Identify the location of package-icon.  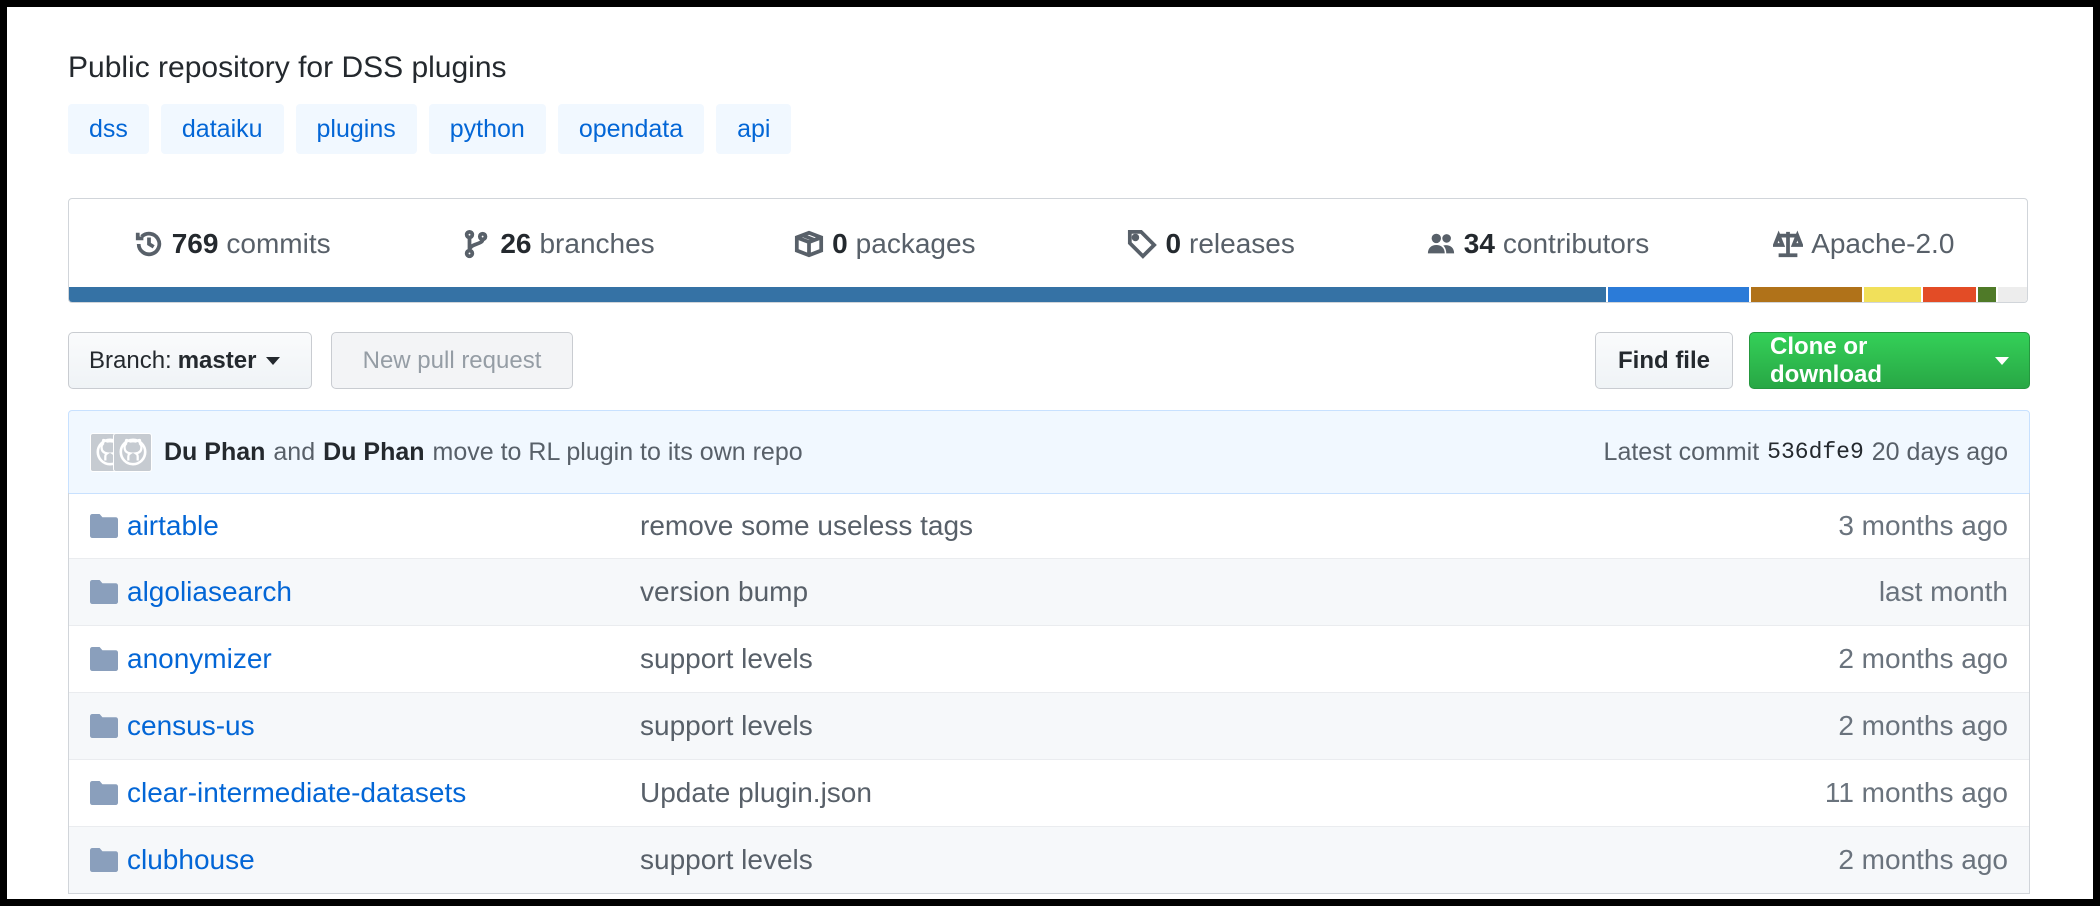
(809, 244).